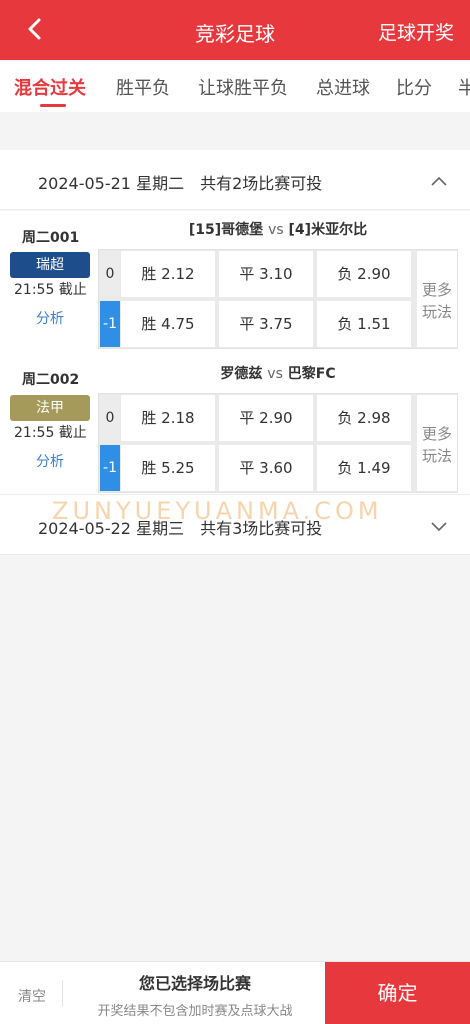 This screenshot has height=1024, width=470. What do you see at coordinates (343, 87) in the screenshot?
I see `tab-total-goals: 总进球` at bounding box center [343, 87].